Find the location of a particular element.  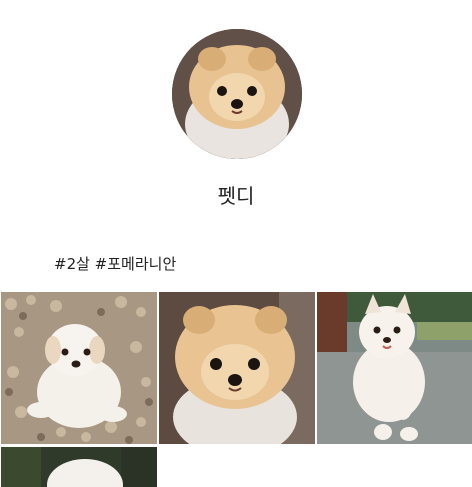

profile-avatar is located at coordinates (237, 94).